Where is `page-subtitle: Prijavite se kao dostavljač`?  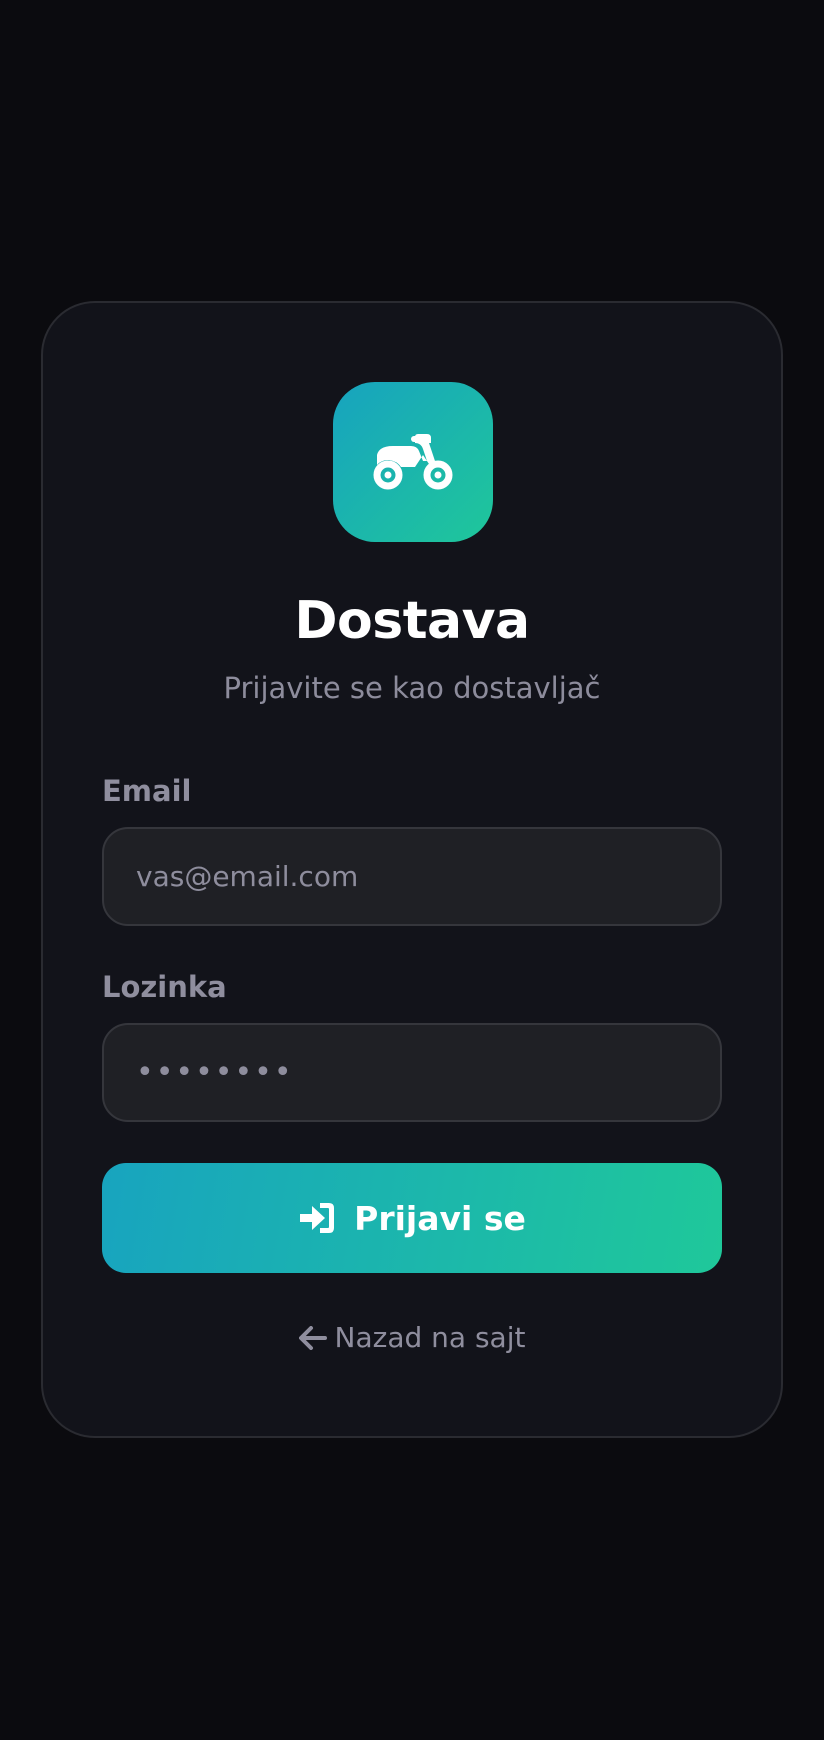 page-subtitle: Prijavite se kao dostavljač is located at coordinates (412, 688).